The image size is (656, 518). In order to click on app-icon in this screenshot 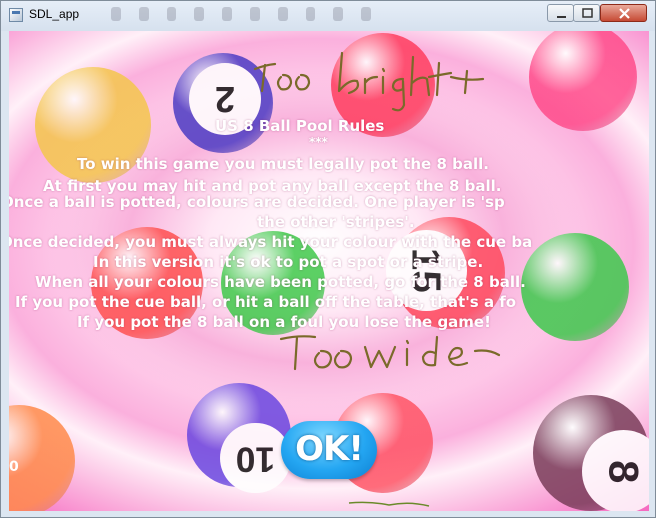, I will do `click(16, 15)`.